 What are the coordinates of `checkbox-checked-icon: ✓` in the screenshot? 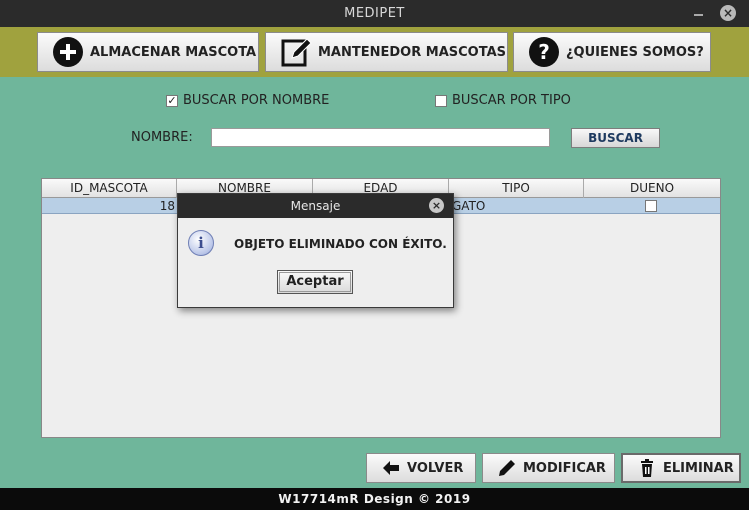 It's located at (172, 100).